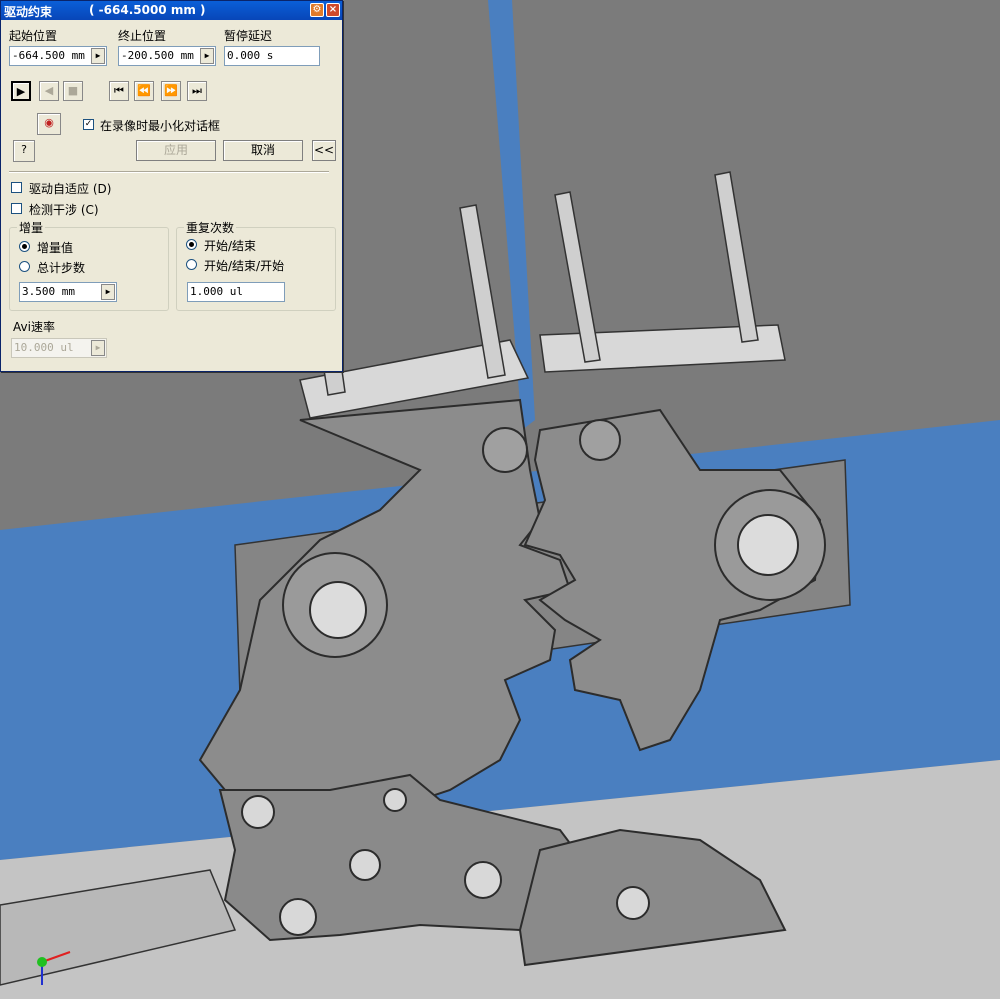 This screenshot has width=1000, height=999. What do you see at coordinates (210, 227) in the screenshot?
I see `repeat-group-title: 重复次数` at bounding box center [210, 227].